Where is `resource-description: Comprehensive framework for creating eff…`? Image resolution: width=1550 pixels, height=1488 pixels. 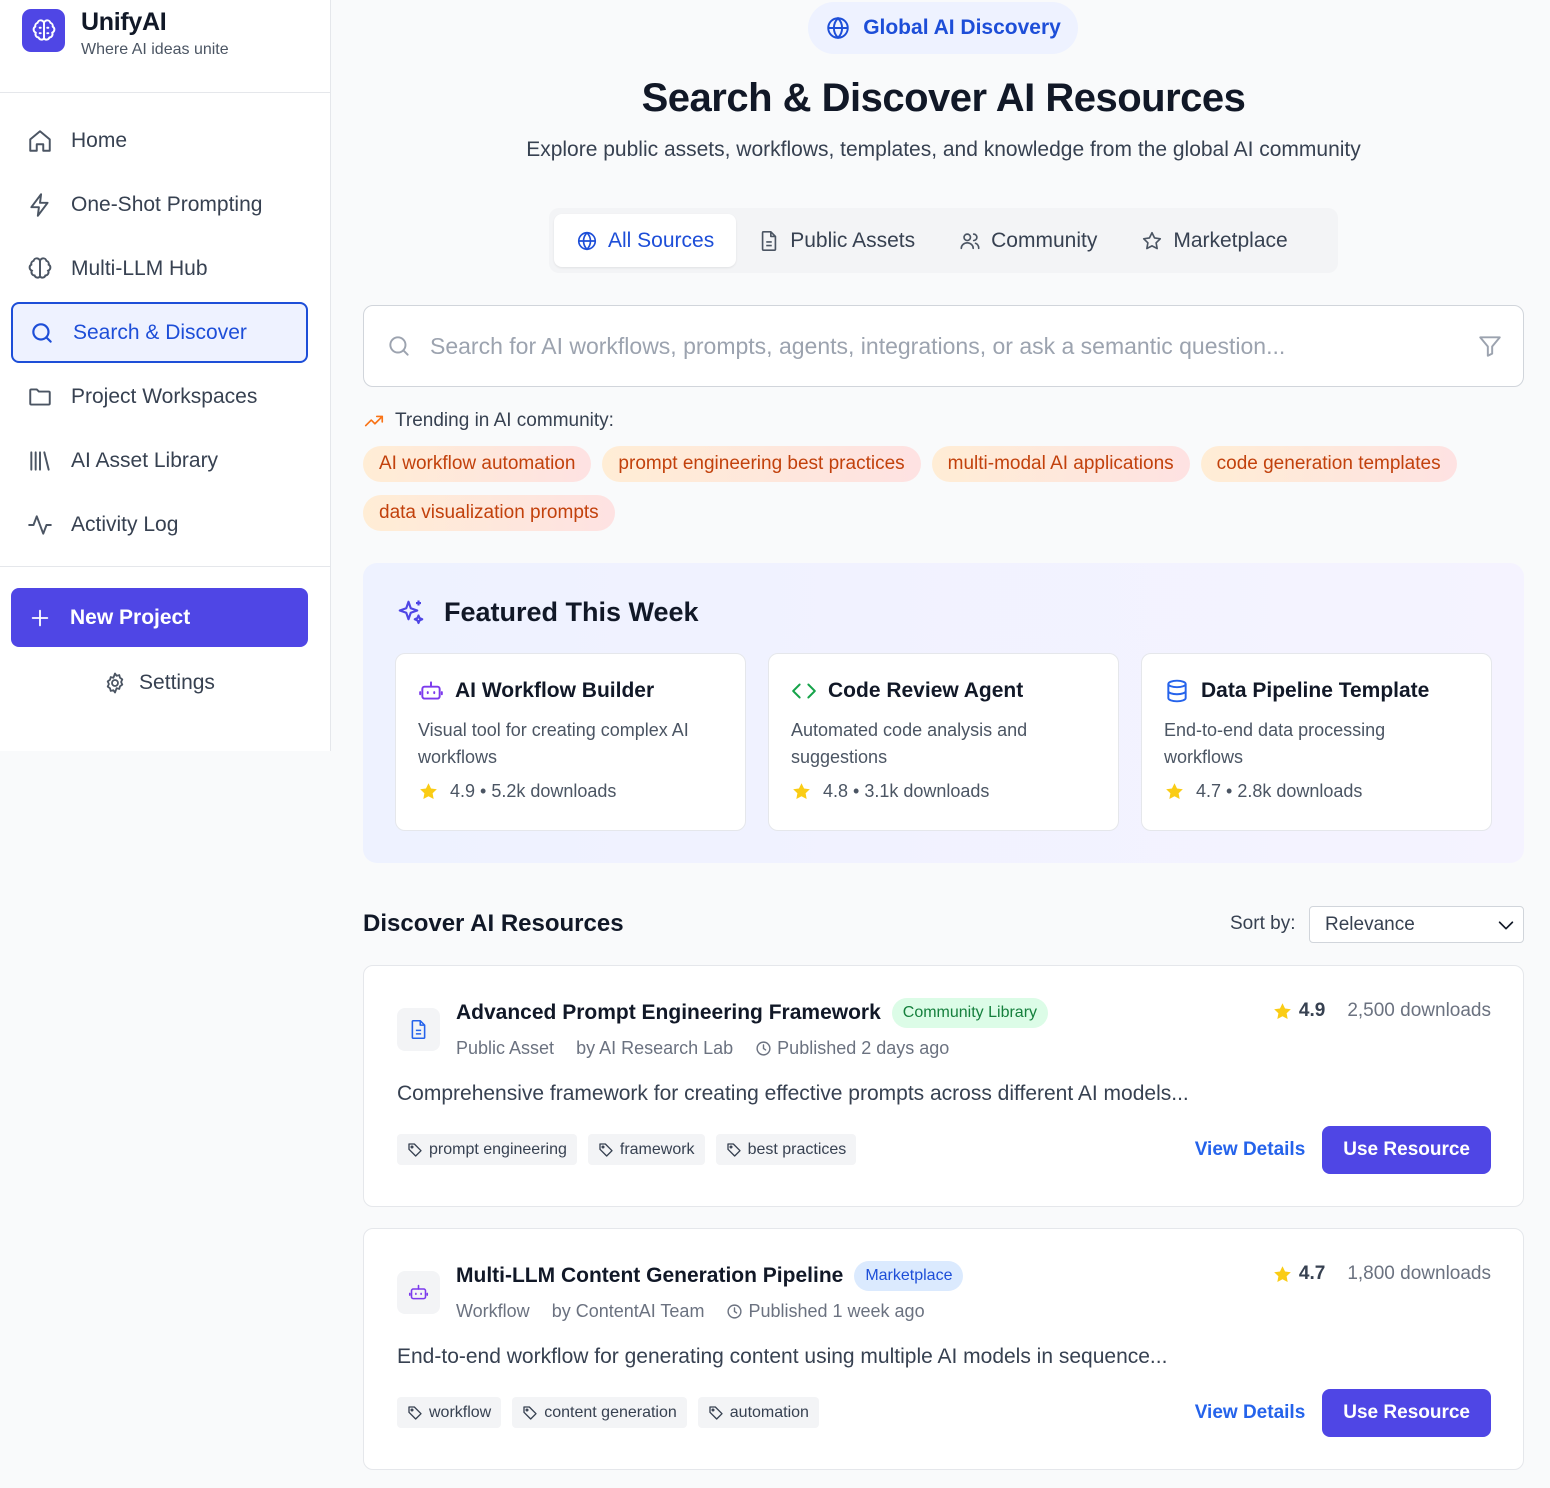 resource-description: Comprehensive framework for creating eff… is located at coordinates (793, 1093).